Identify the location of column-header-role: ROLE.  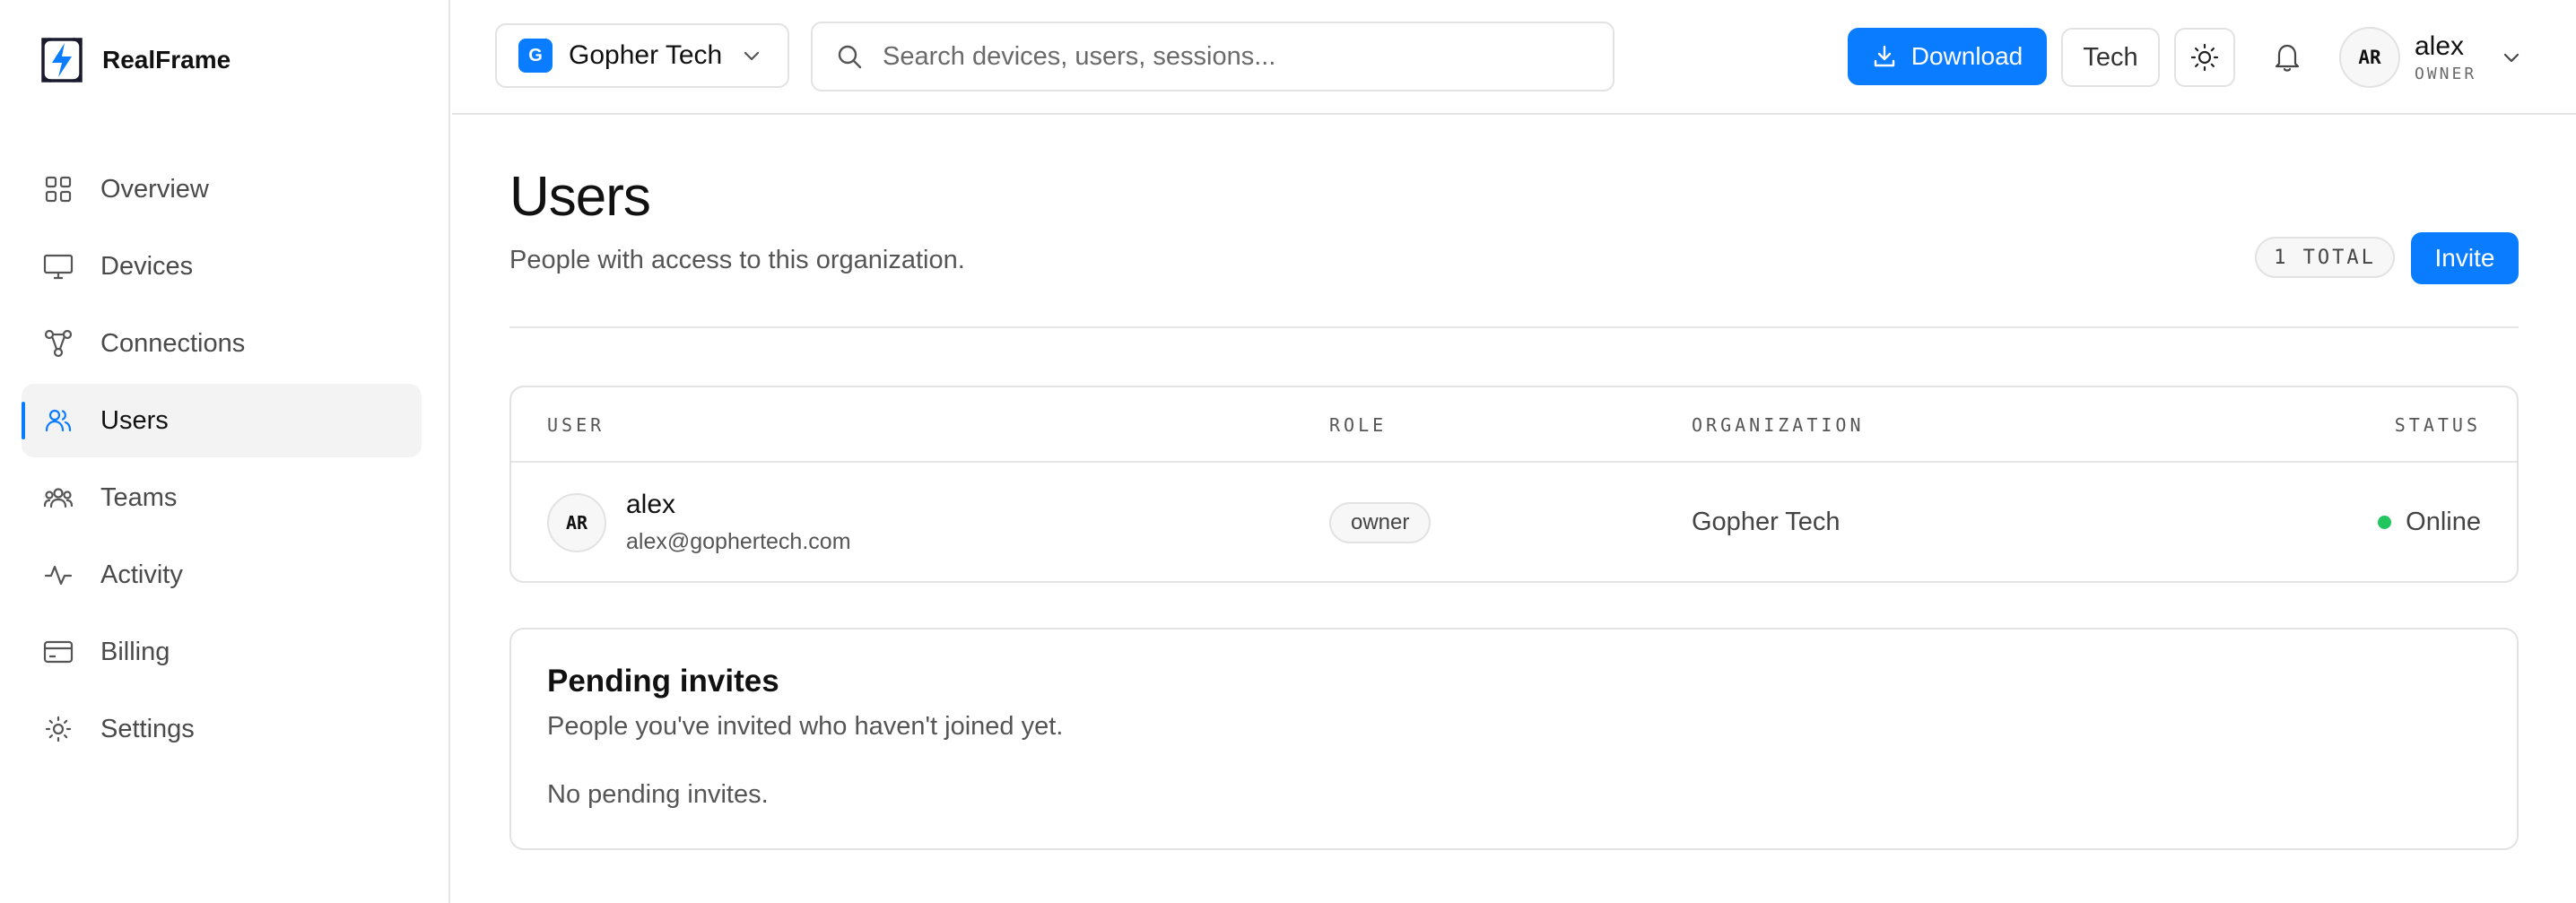
(1358, 425).